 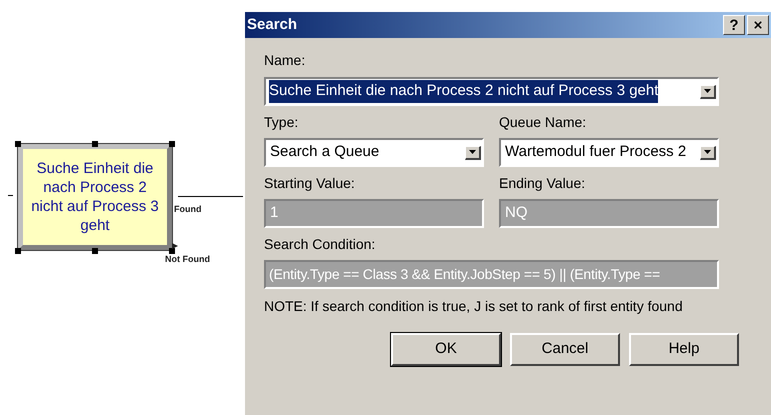 What do you see at coordinates (565, 349) in the screenshot?
I see `dialog-button: Cancel` at bounding box center [565, 349].